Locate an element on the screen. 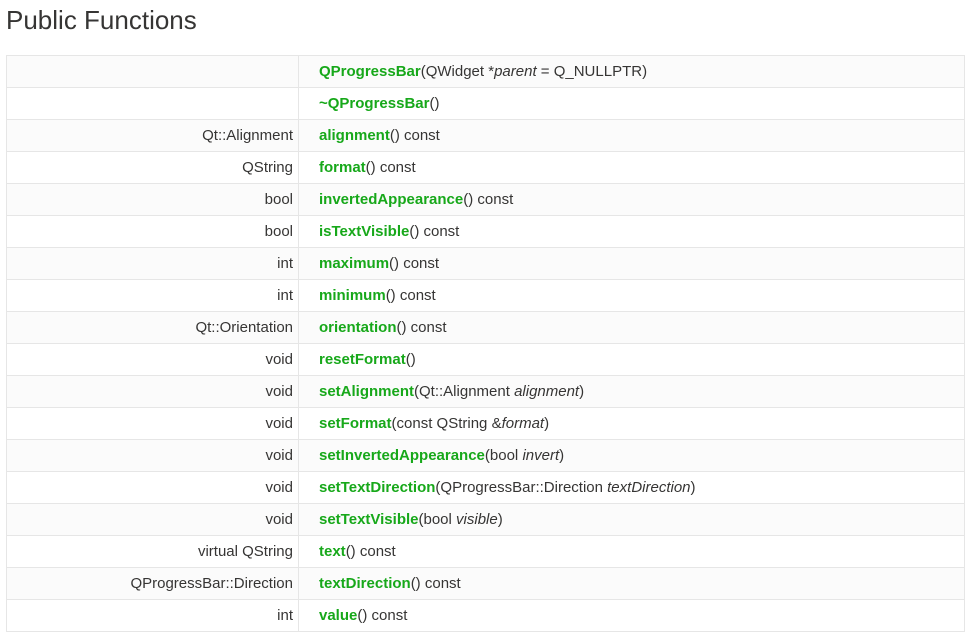  function-link: textDirection is located at coordinates (365, 583).